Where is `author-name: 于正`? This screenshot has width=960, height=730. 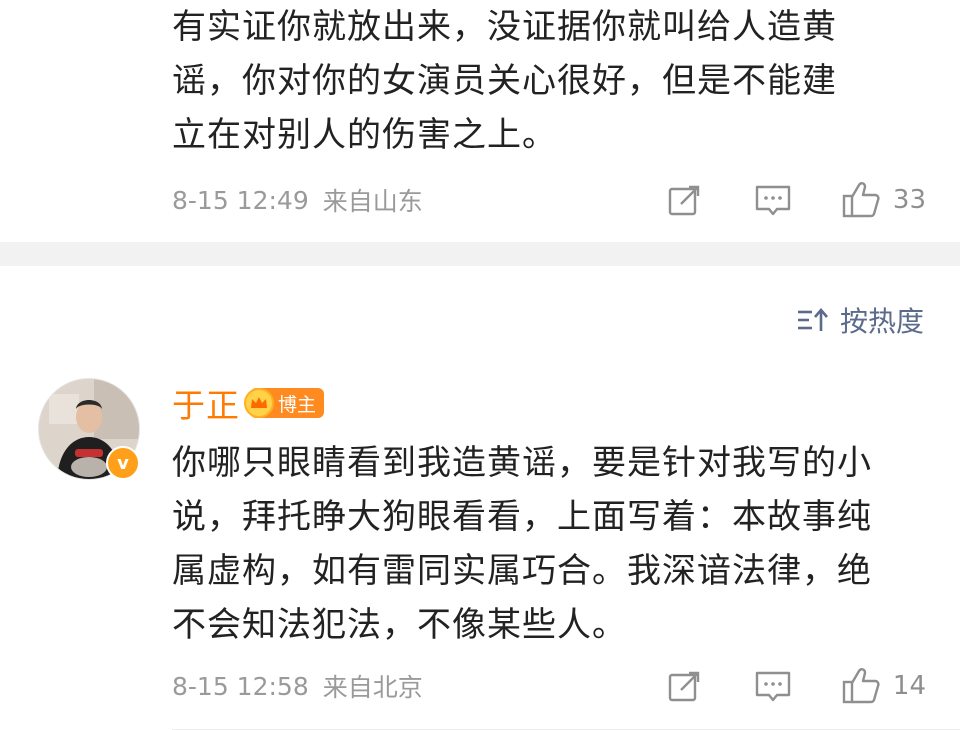
author-name: 于正 is located at coordinates (206, 403).